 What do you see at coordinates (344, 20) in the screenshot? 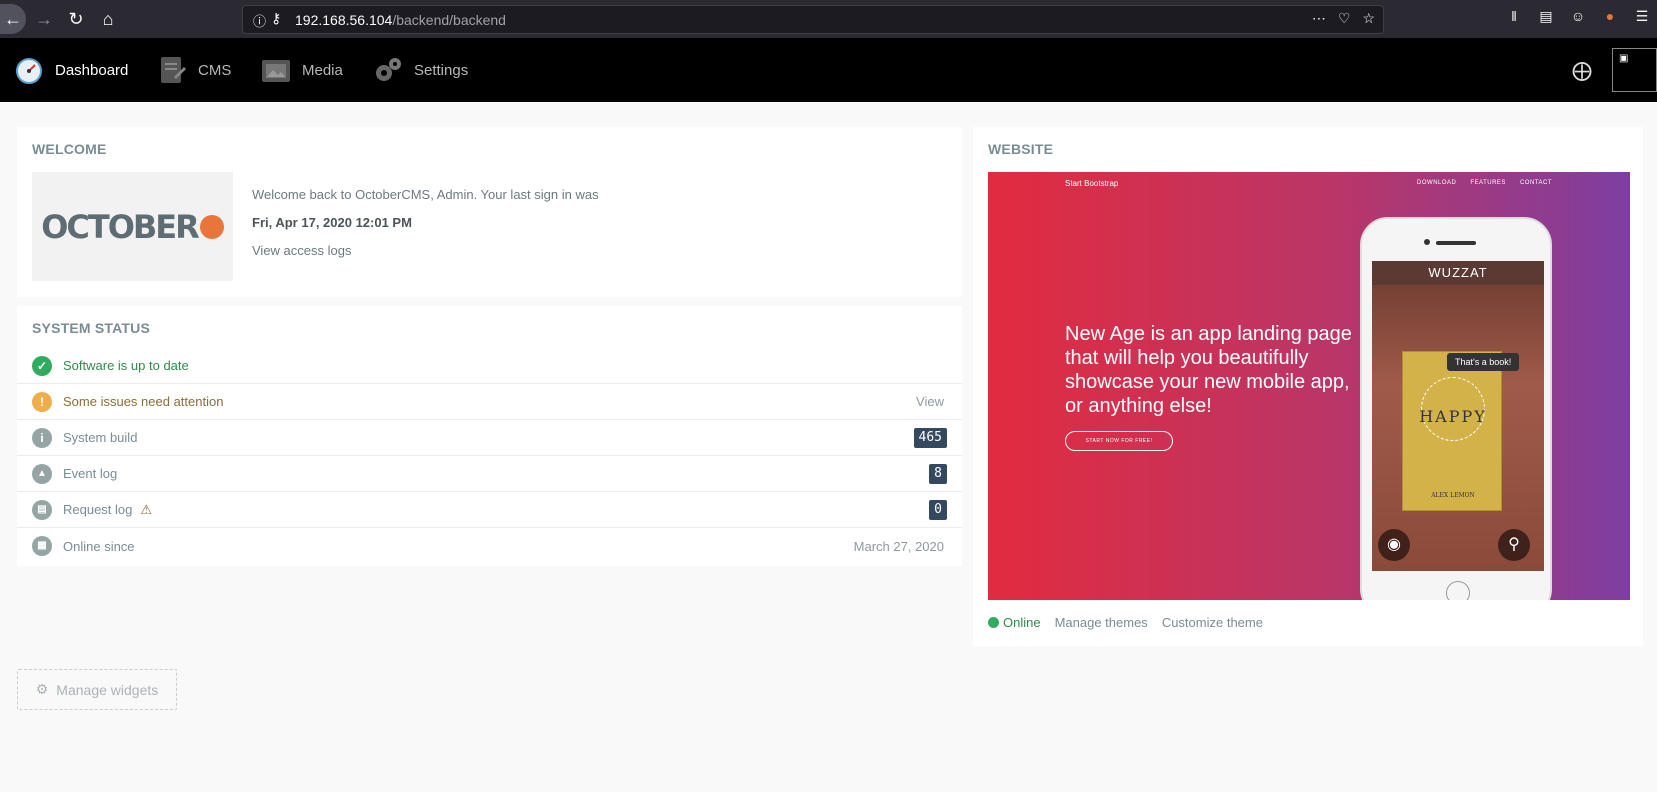
I see `url-host: 192.168.56.104` at bounding box center [344, 20].